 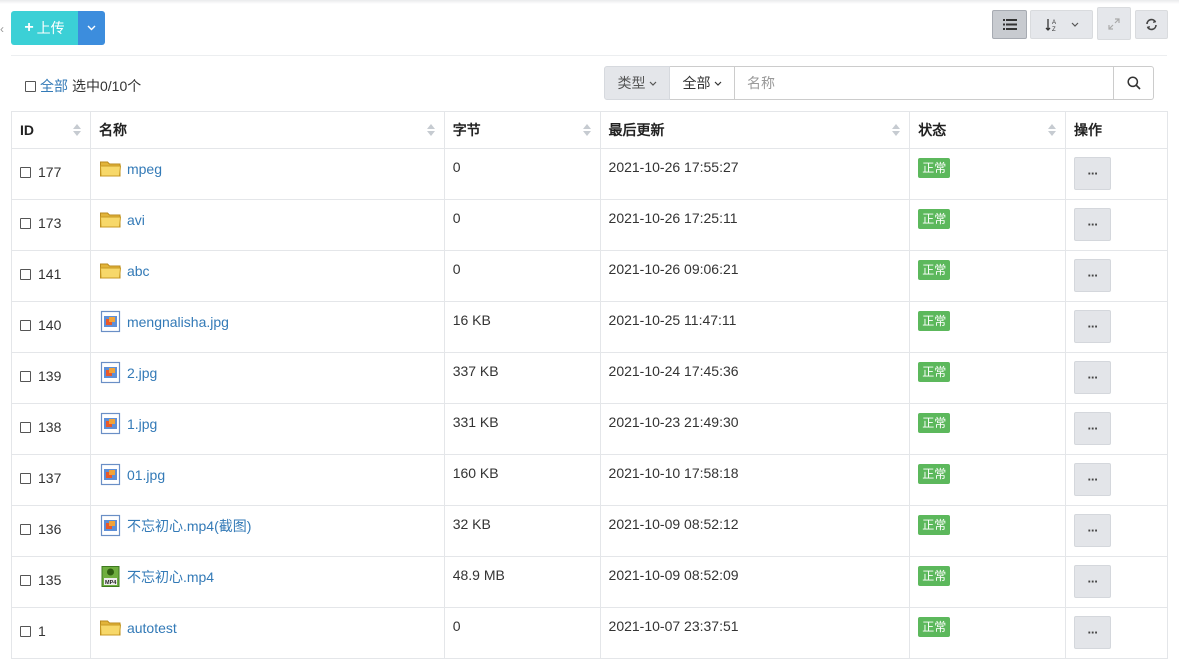 What do you see at coordinates (637, 83) in the screenshot?
I see `type-filter-dropdown: 类型` at bounding box center [637, 83].